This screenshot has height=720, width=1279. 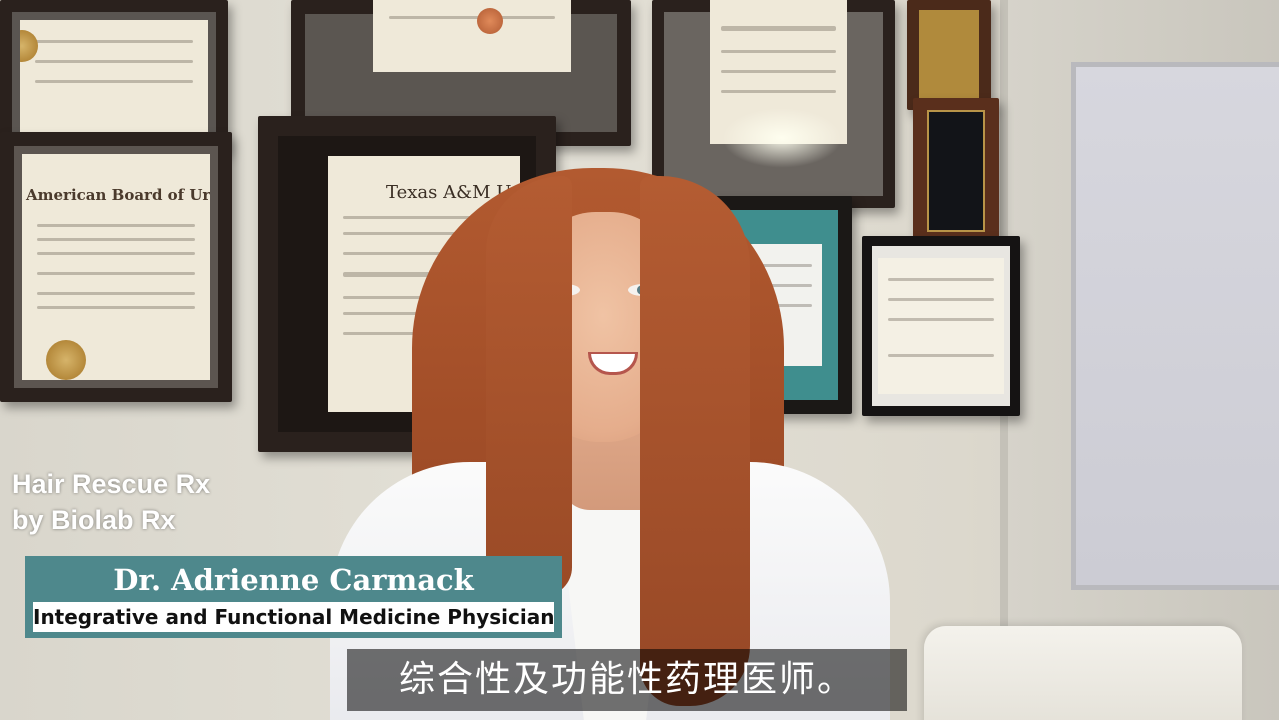 What do you see at coordinates (111, 484) in the screenshot?
I see `brand-line-1: Hair Rescue Rx` at bounding box center [111, 484].